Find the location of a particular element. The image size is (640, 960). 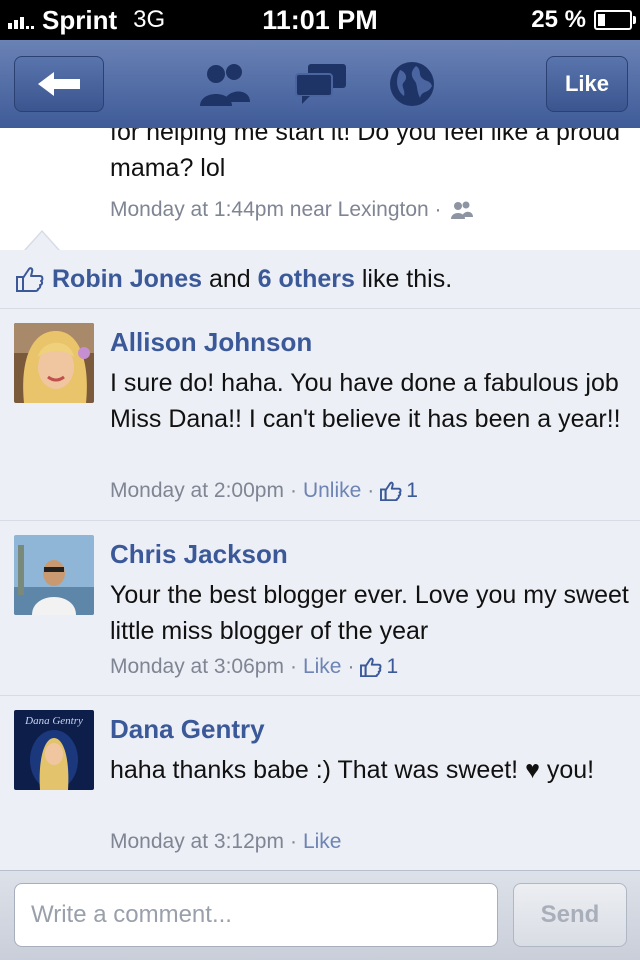

comment-author: Dana Gentry is located at coordinates (187, 729).